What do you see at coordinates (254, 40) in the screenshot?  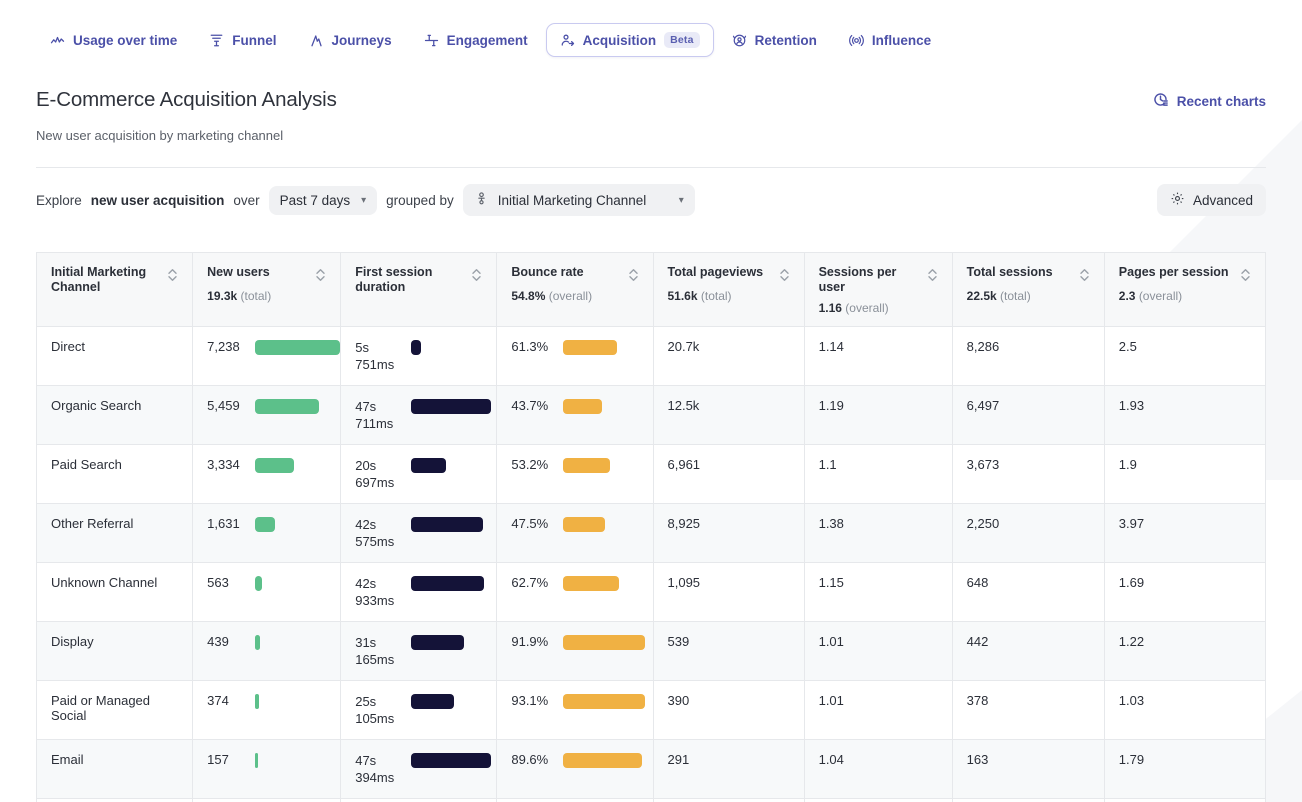 I see `tab-label: Funnel` at bounding box center [254, 40].